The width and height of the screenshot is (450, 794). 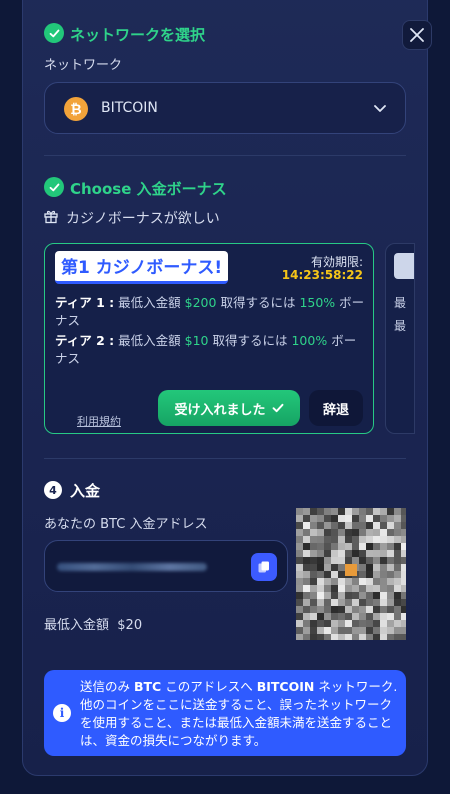 I want to click on bonus-tier: ティア 1 : 最低入金額 $200 取得するには 150% ボーナス, so click(x=210, y=311).